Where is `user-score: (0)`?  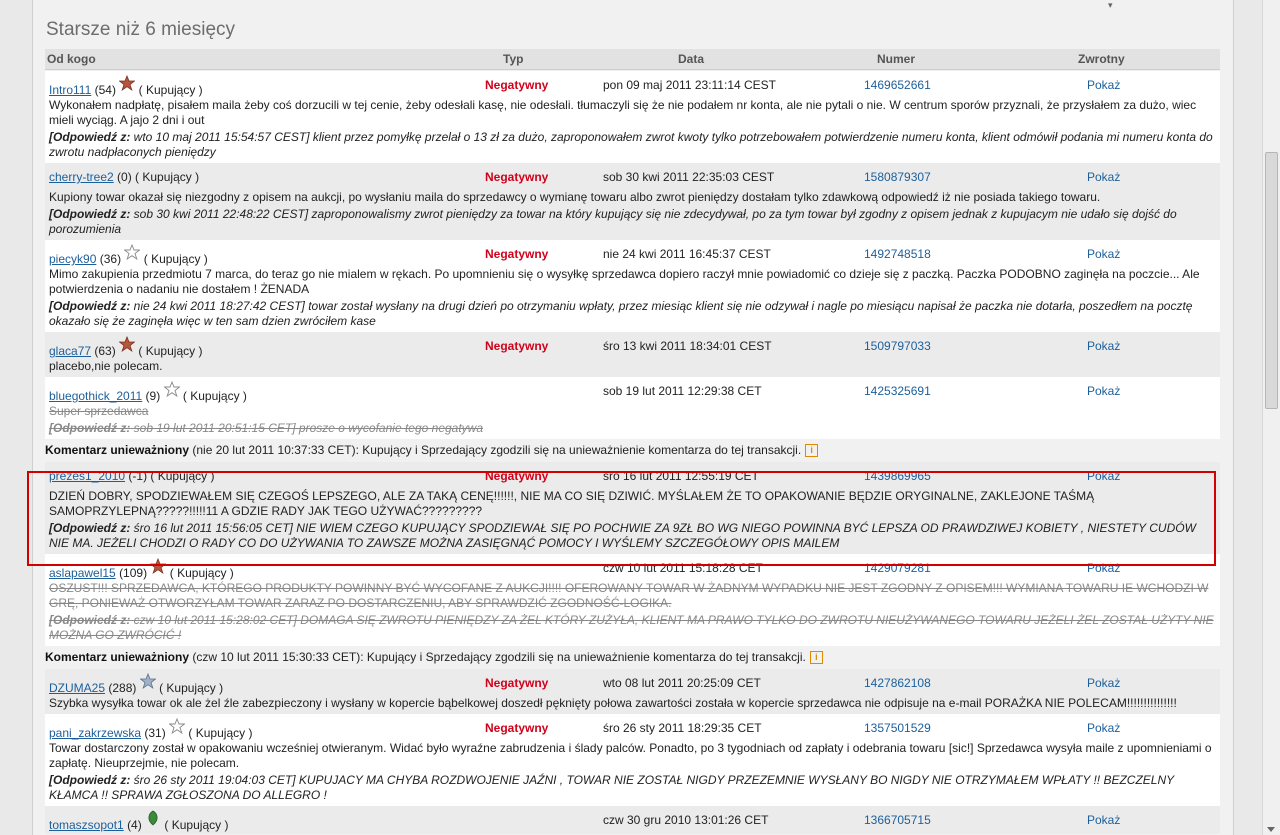
user-score: (0) is located at coordinates (124, 177).